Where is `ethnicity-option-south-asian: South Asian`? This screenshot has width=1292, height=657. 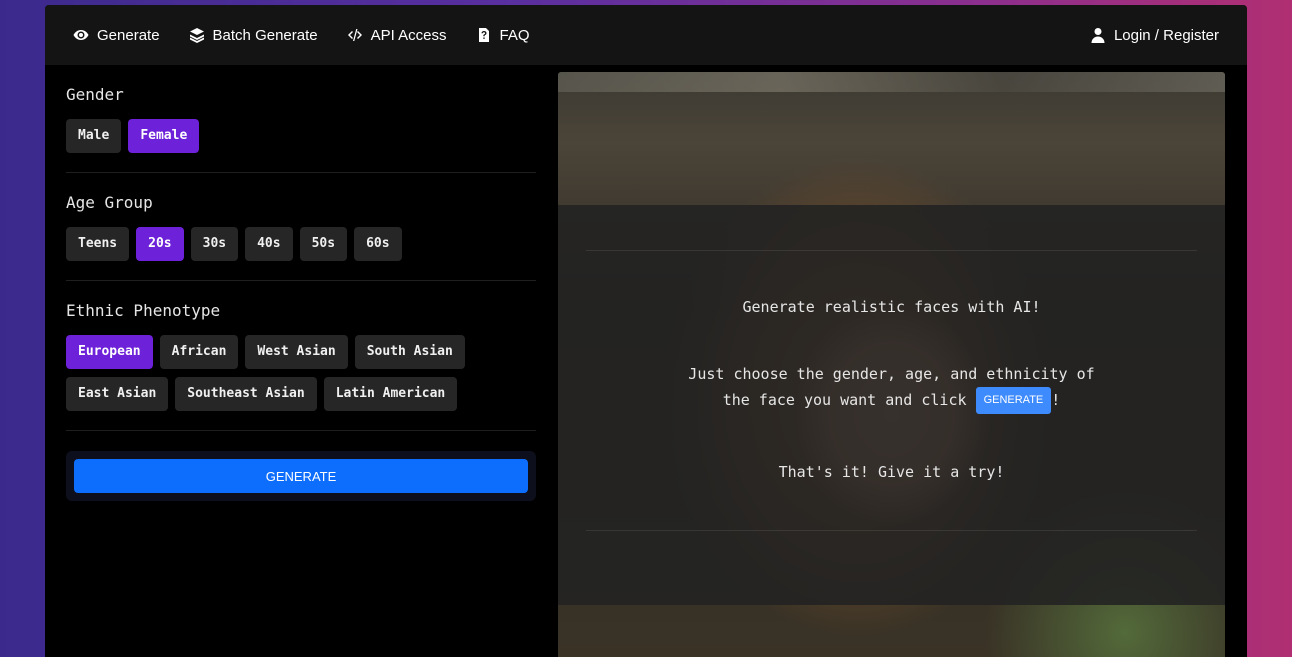
ethnicity-option-south-asian: South Asian is located at coordinates (409, 352).